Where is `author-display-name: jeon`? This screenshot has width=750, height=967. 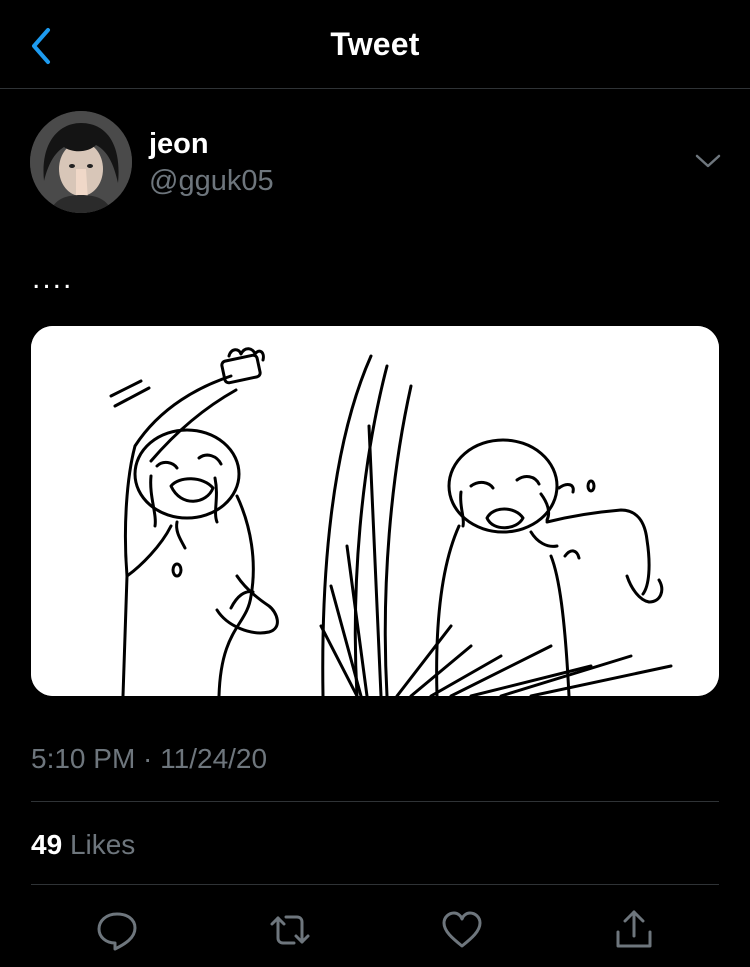 author-display-name: jeon is located at coordinates (179, 144).